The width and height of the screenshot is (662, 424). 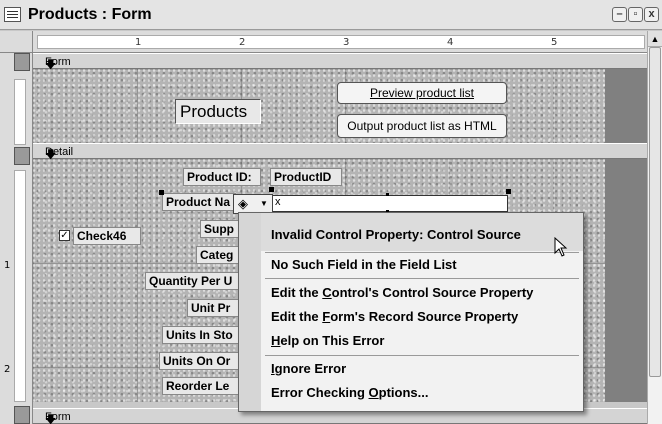 What do you see at coordinates (192, 281) in the screenshot?
I see `quantity-per-unit-label: Quantity Per U` at bounding box center [192, 281].